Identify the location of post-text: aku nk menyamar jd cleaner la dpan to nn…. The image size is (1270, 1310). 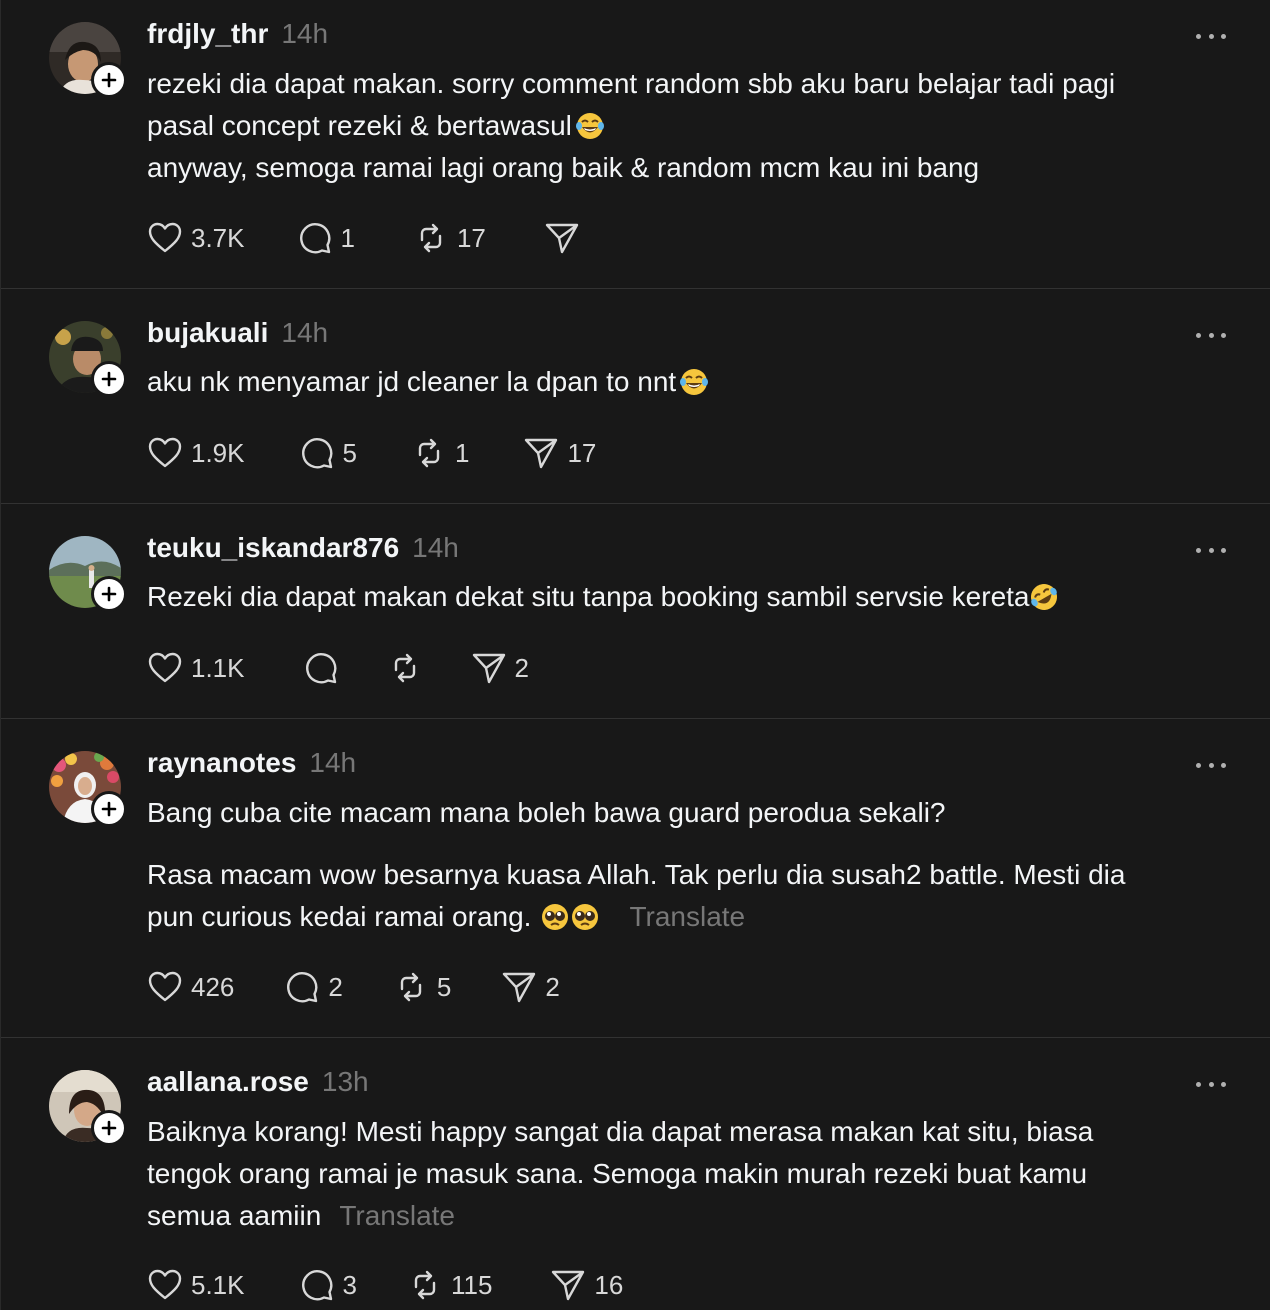
(692, 382).